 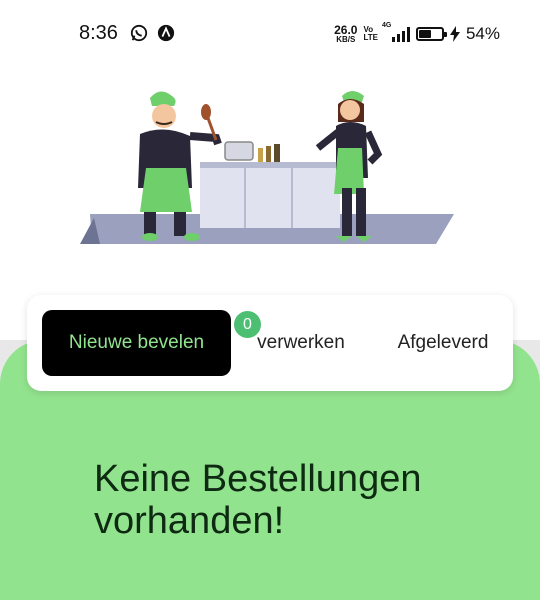 I want to click on app-notification-icon, so click(x=166, y=33).